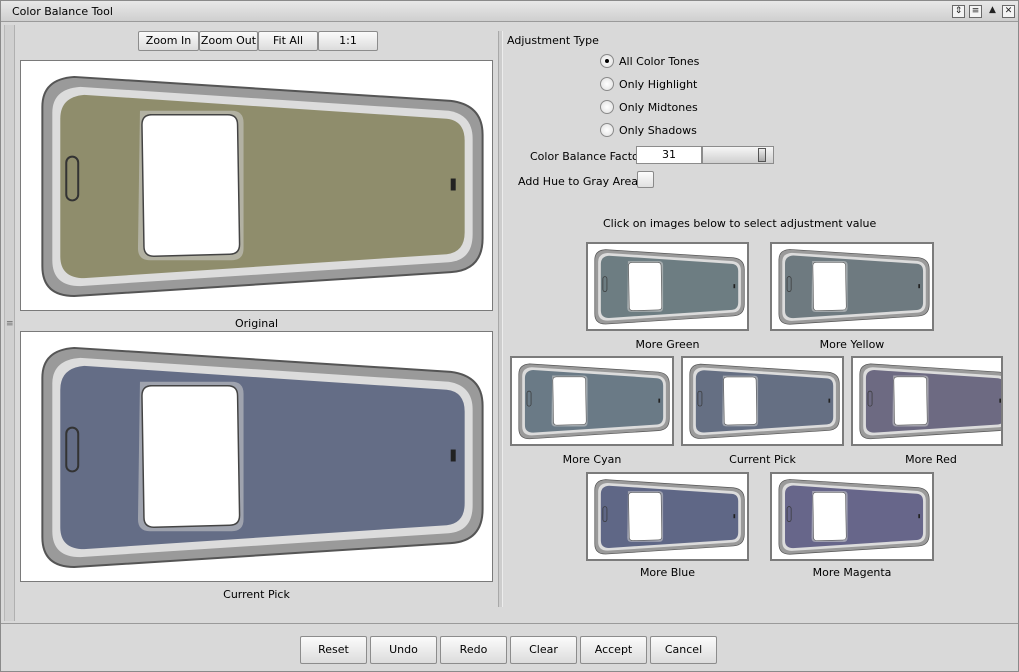 This screenshot has height=672, width=1019. I want to click on variation-current-pick, so click(762, 401).